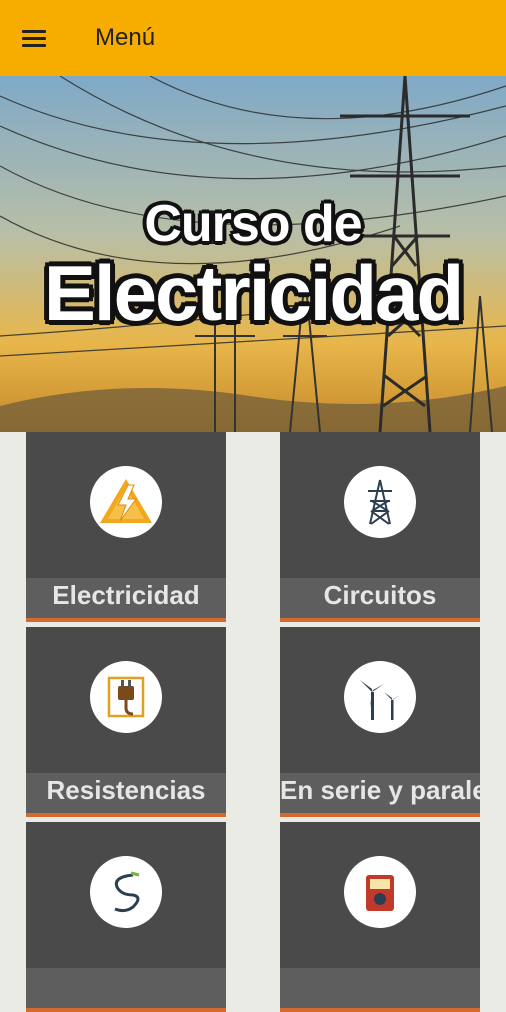 This screenshot has height=1012, width=506. I want to click on app-bar-title: Menú, so click(125, 37).